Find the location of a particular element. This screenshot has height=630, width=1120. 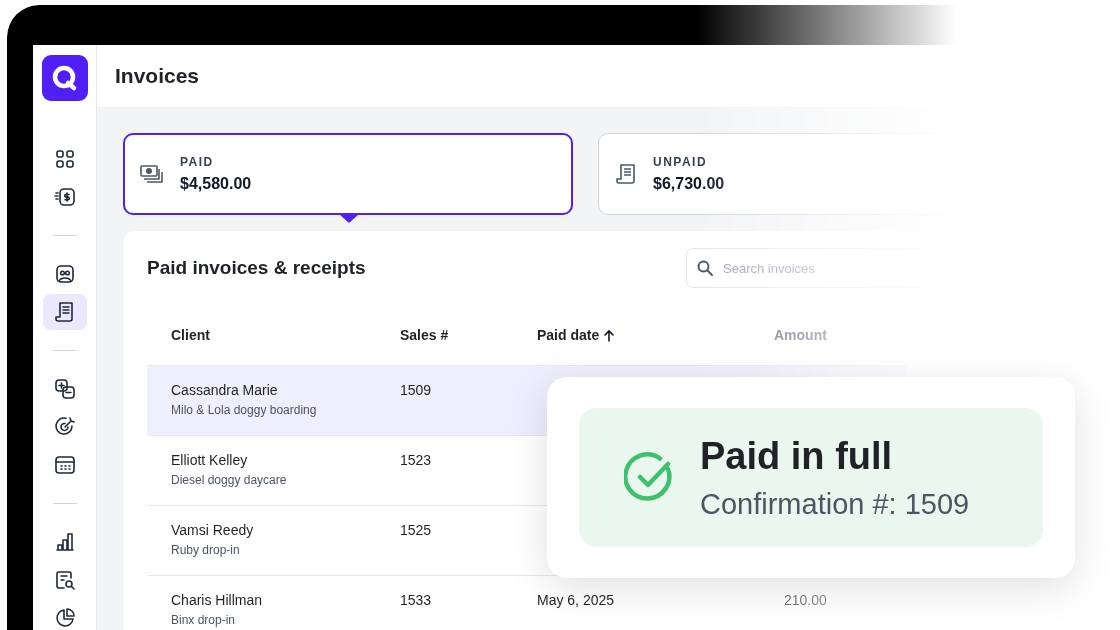

sidebar-receipt-button is located at coordinates (64, 312).